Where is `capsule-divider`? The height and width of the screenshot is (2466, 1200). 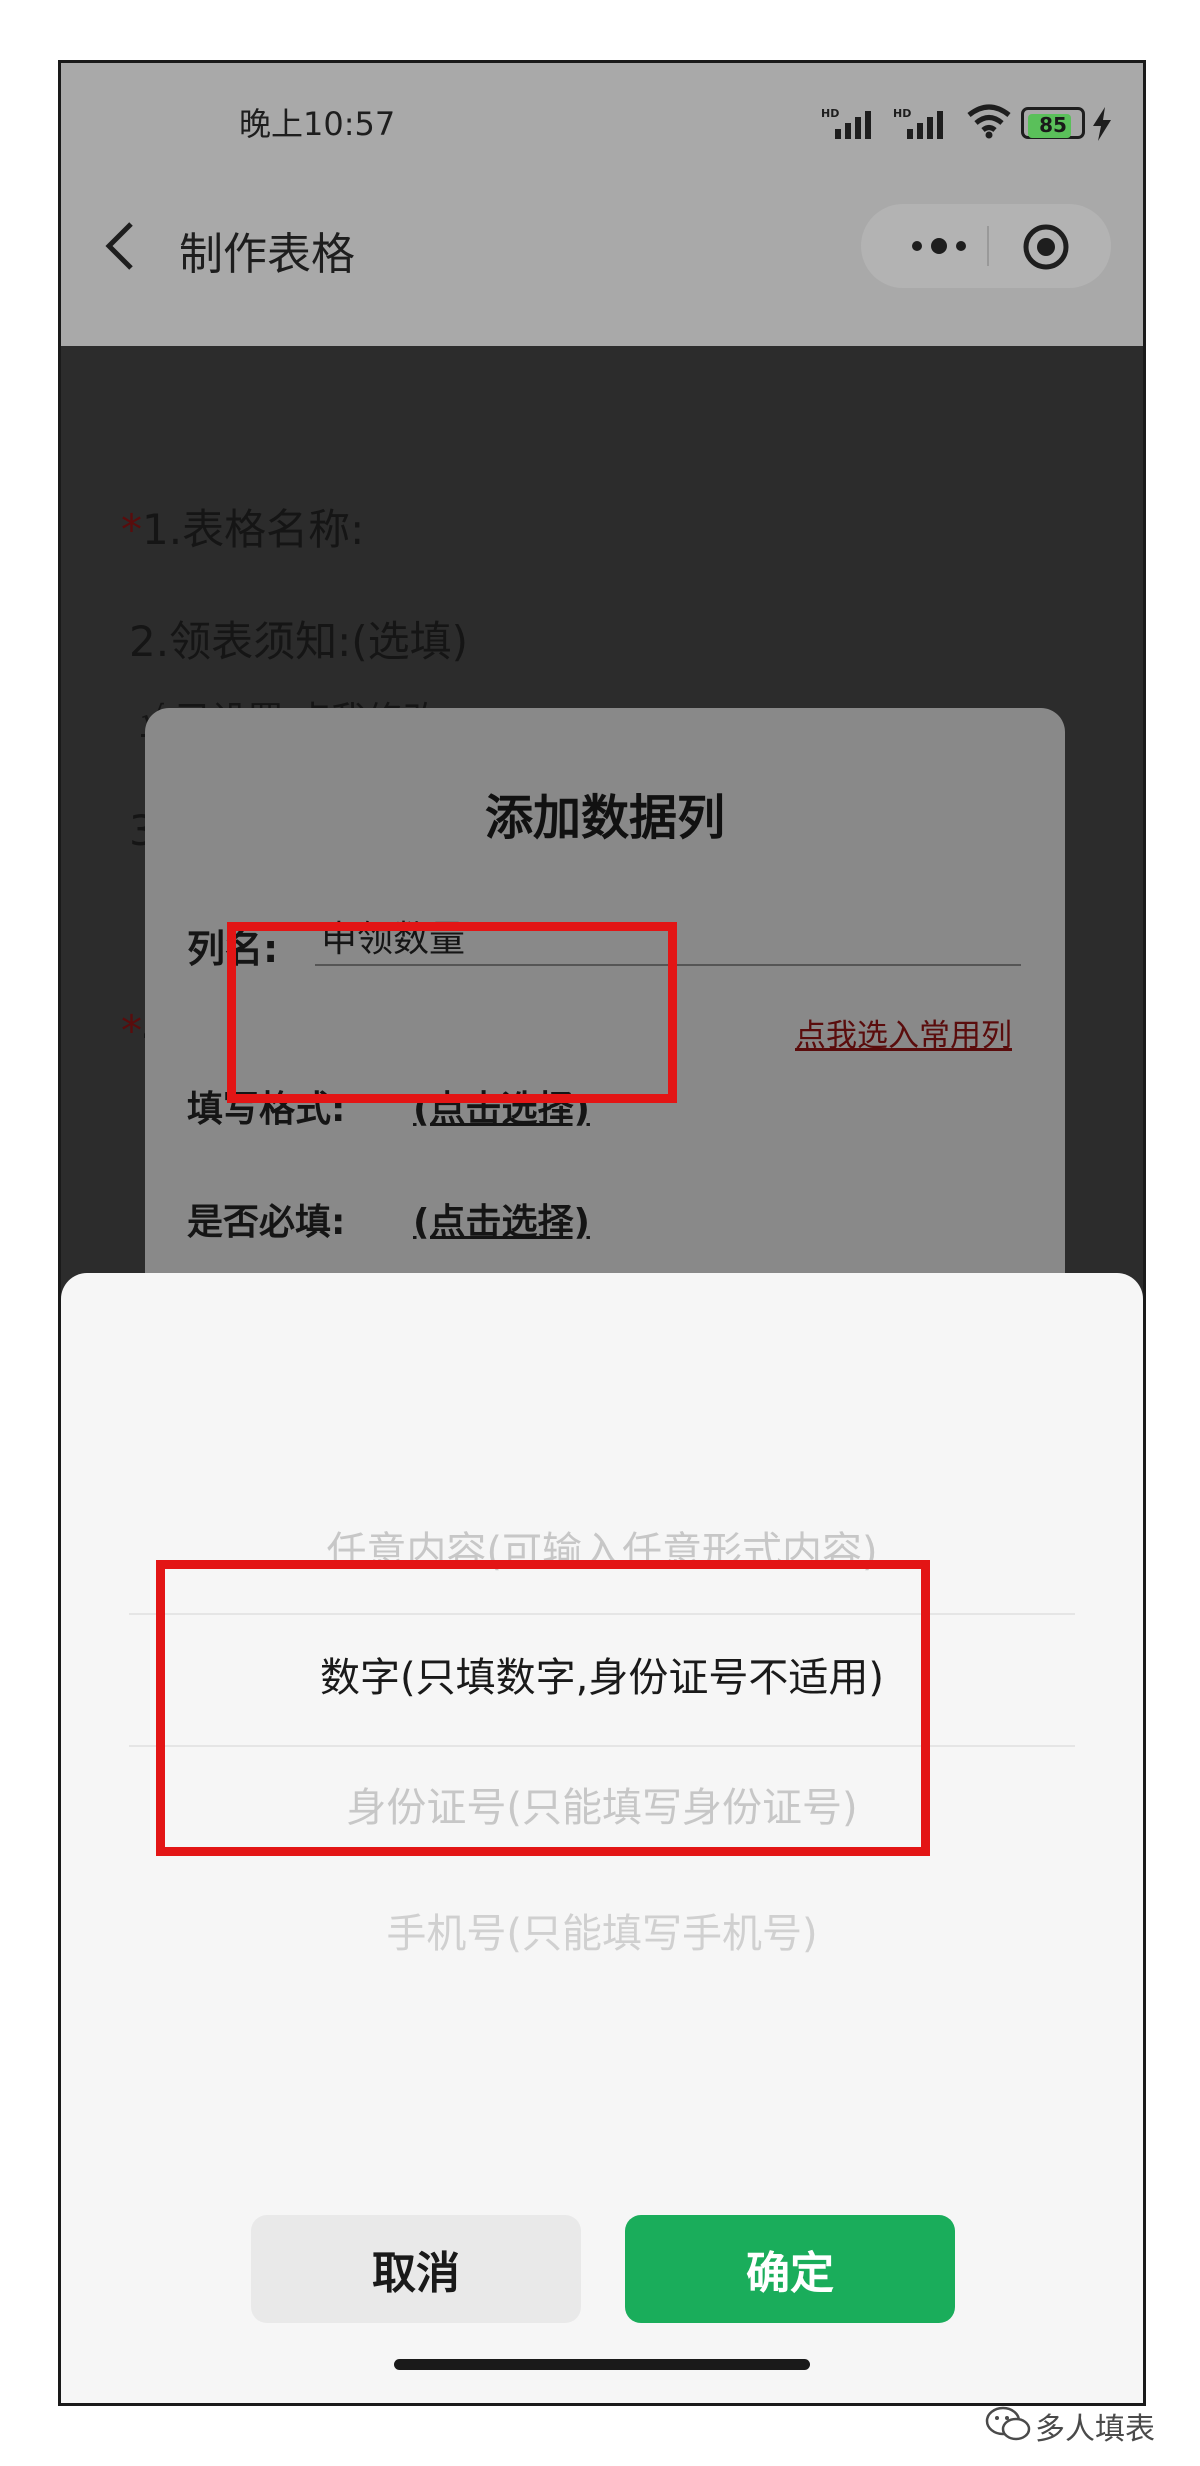 capsule-divider is located at coordinates (988, 246).